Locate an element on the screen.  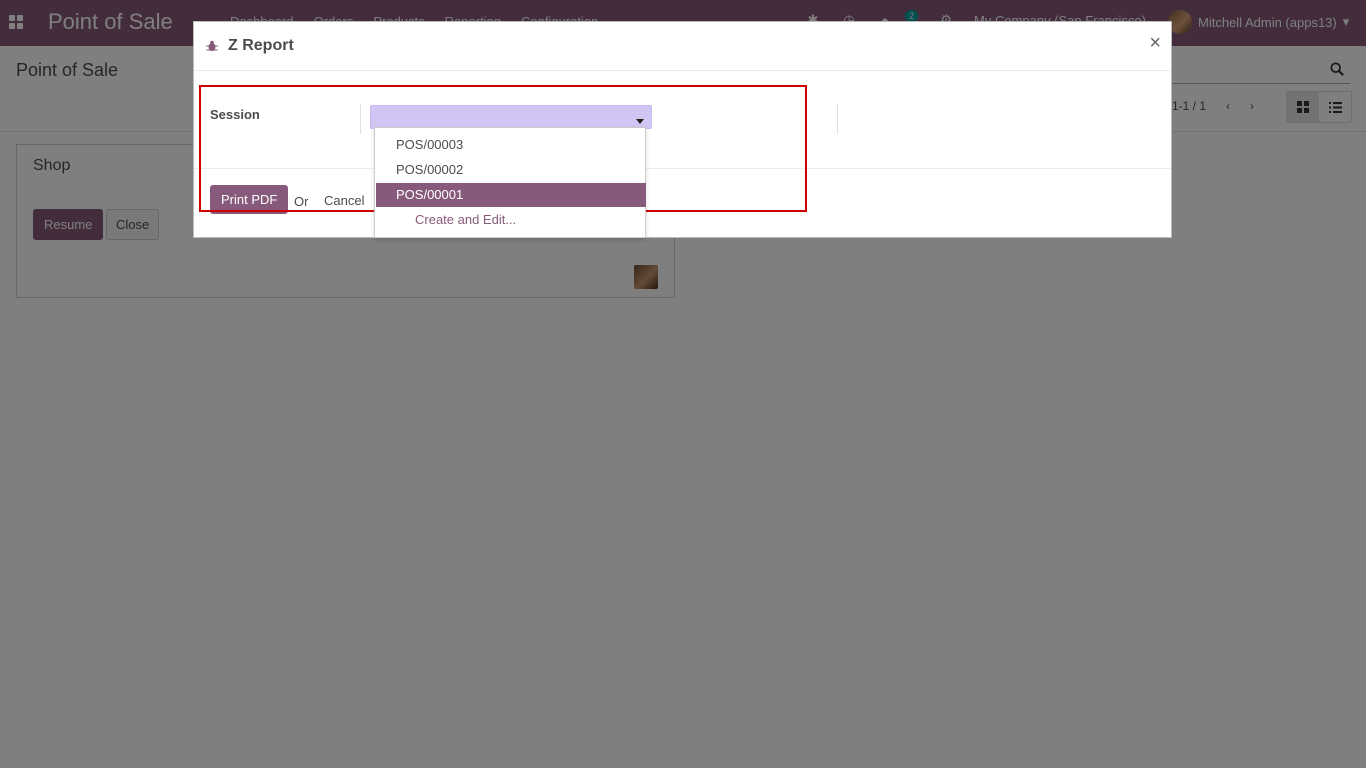
bug-icon is located at coordinates (212, 45).